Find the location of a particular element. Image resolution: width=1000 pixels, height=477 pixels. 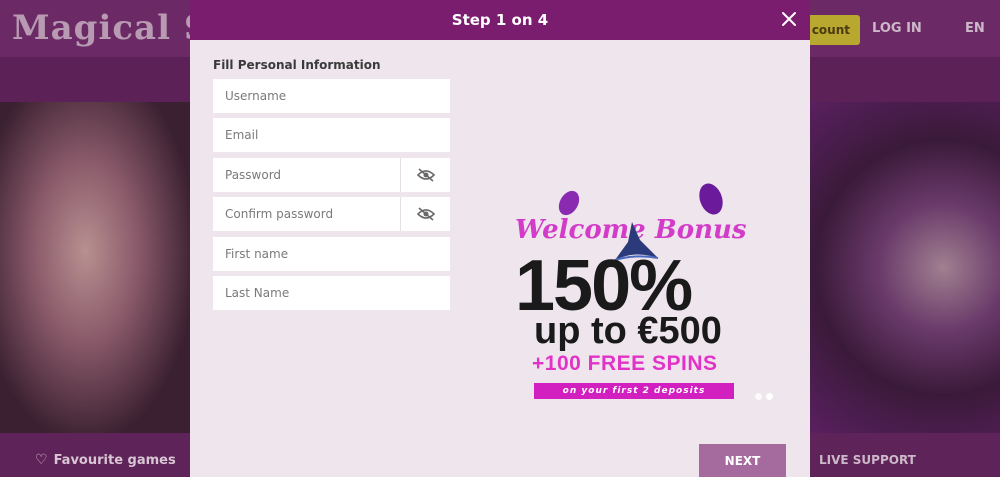

username-field is located at coordinates (331, 96).